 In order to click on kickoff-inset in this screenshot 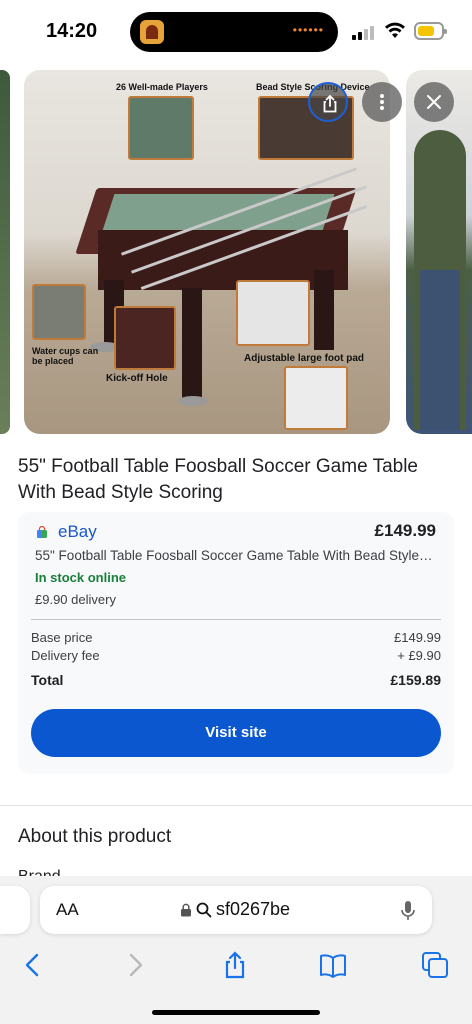, I will do `click(145, 338)`.